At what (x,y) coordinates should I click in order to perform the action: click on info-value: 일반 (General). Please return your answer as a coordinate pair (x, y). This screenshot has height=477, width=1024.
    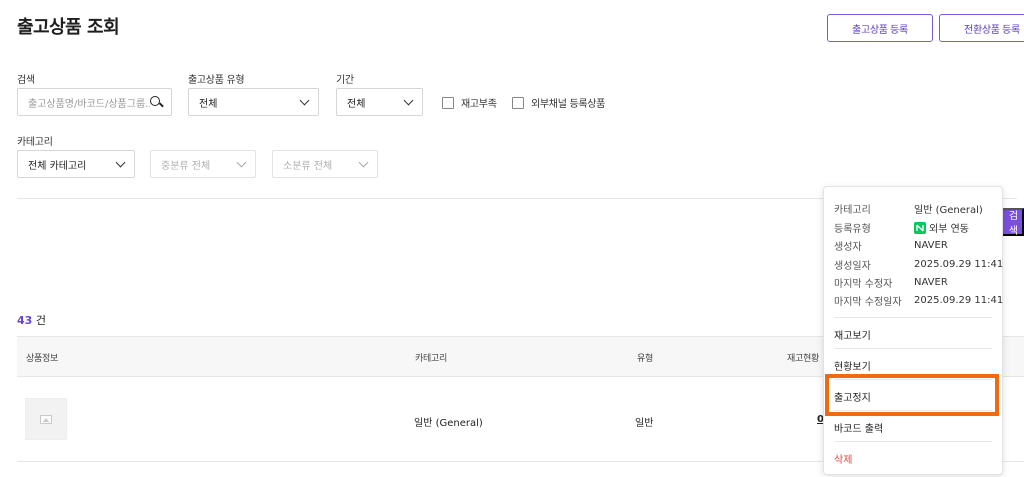
    Looking at the image, I should click on (948, 210).